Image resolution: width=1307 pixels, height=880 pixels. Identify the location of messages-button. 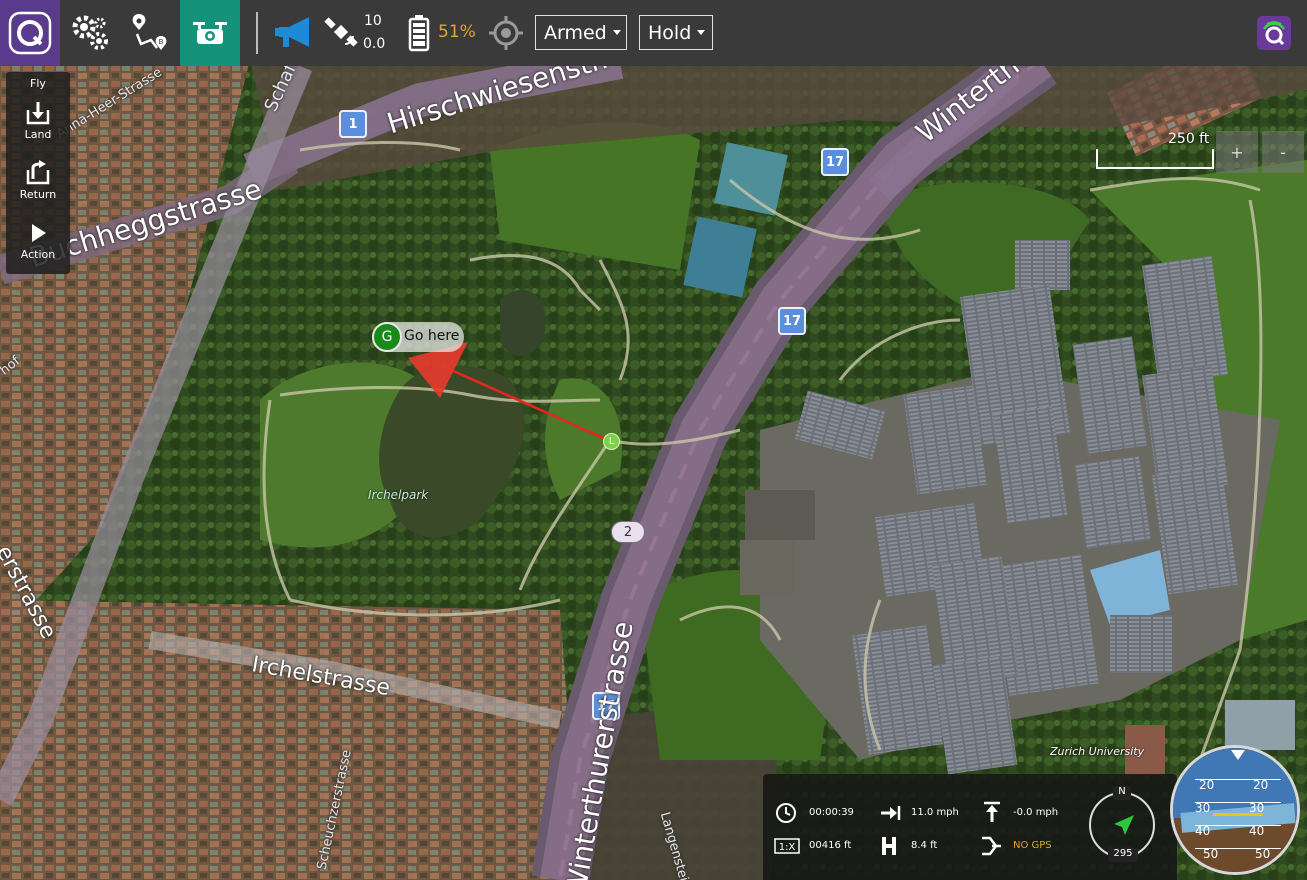
(295, 33).